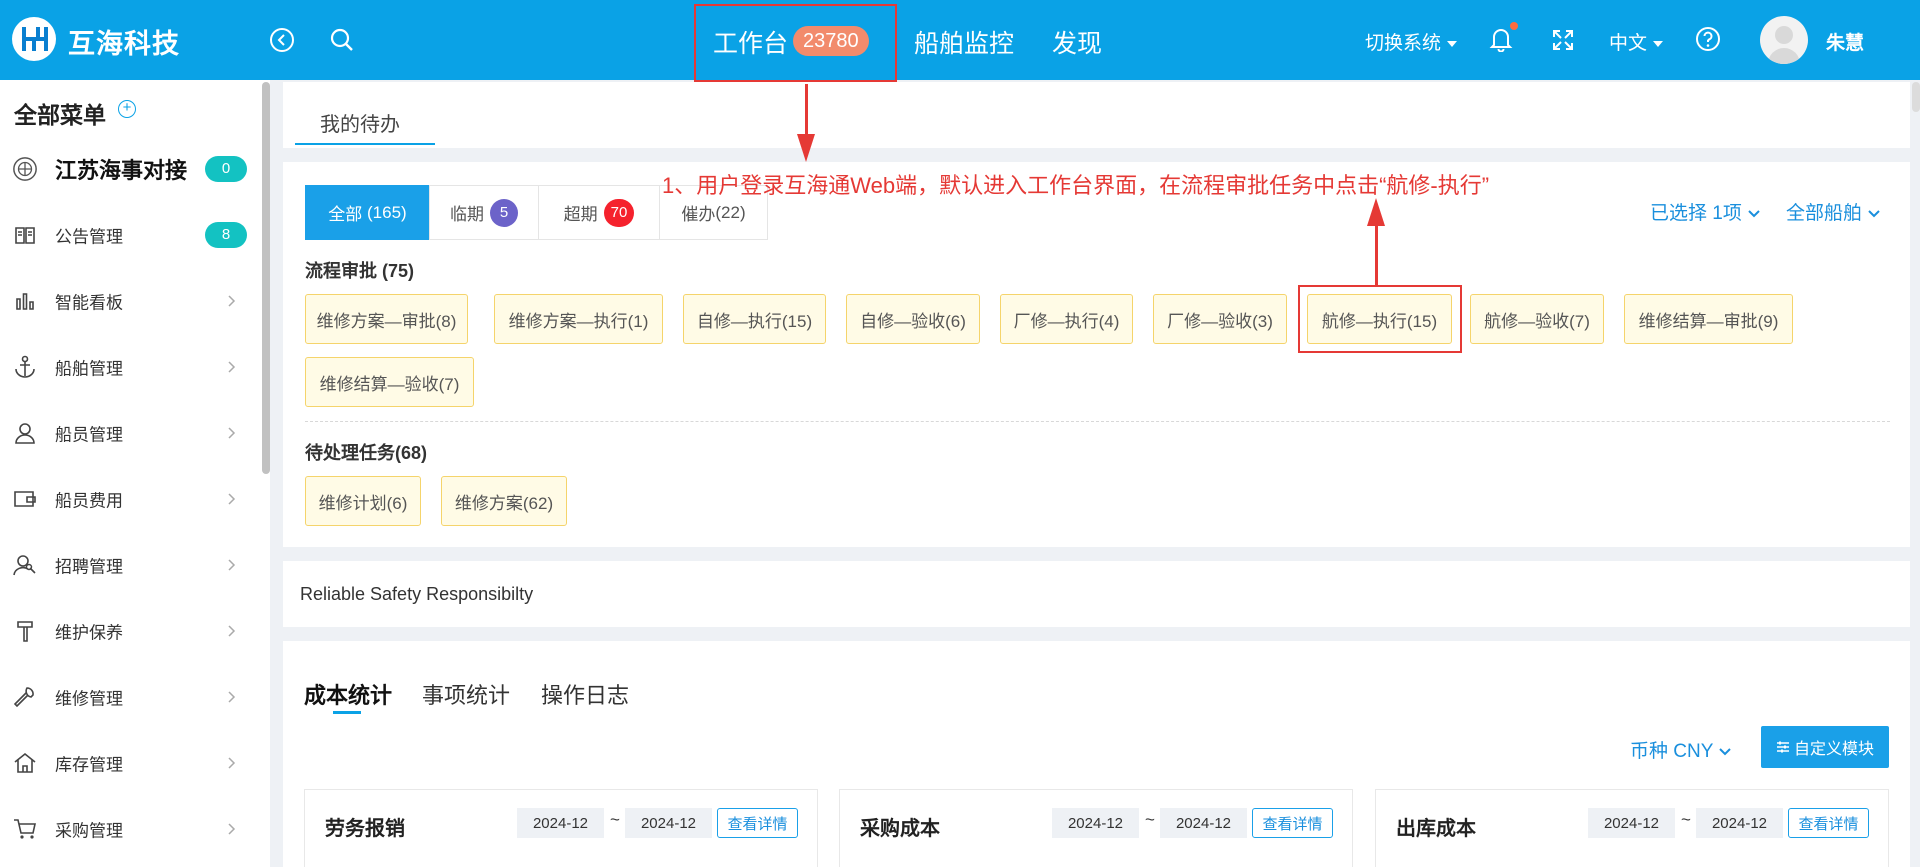 This screenshot has height=867, width=1920. What do you see at coordinates (131, 565) in the screenshot?
I see `sidebar-item-recruitment: 招聘管理` at bounding box center [131, 565].